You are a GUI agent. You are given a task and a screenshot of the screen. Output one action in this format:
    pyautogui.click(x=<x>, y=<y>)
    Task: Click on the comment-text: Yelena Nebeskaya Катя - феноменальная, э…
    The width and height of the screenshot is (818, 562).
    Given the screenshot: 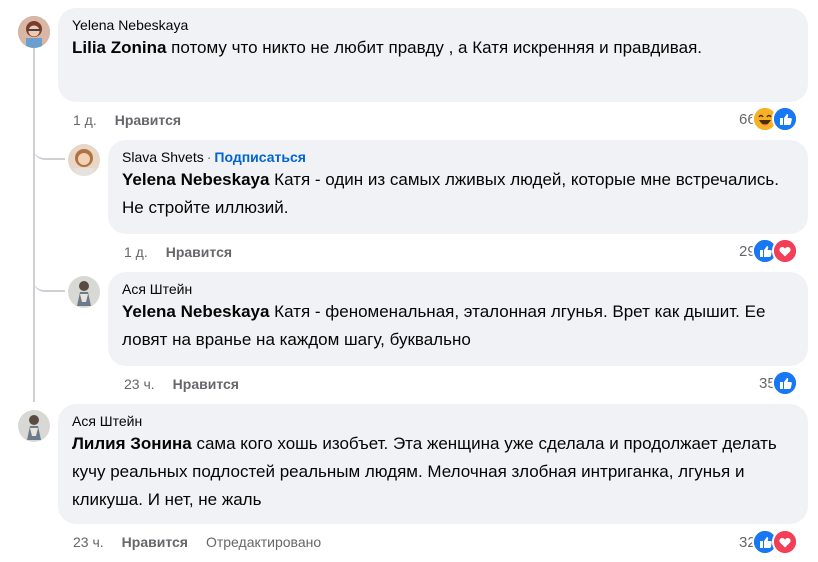 What is the action you would take?
    pyautogui.click(x=458, y=326)
    